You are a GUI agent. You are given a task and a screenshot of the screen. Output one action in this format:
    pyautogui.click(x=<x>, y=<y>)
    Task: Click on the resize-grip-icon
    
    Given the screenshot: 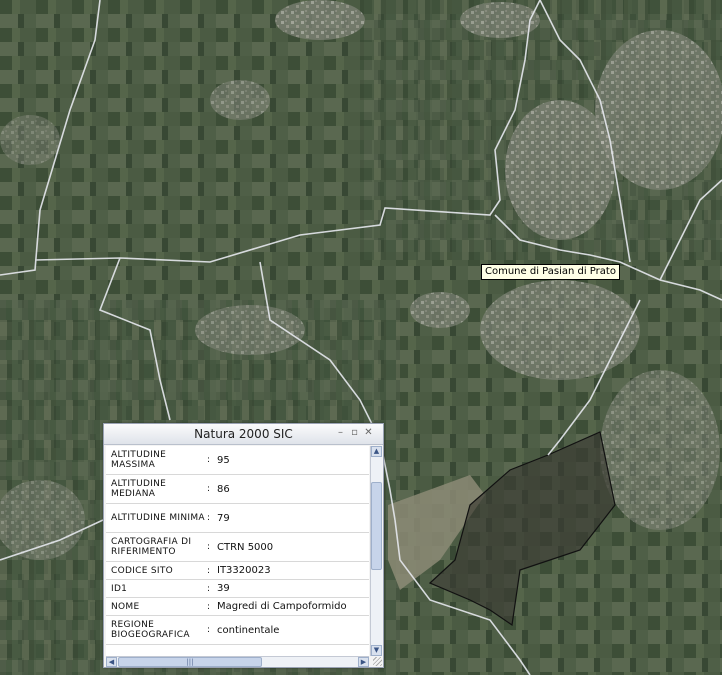 What is the action you would take?
    pyautogui.click(x=377, y=661)
    